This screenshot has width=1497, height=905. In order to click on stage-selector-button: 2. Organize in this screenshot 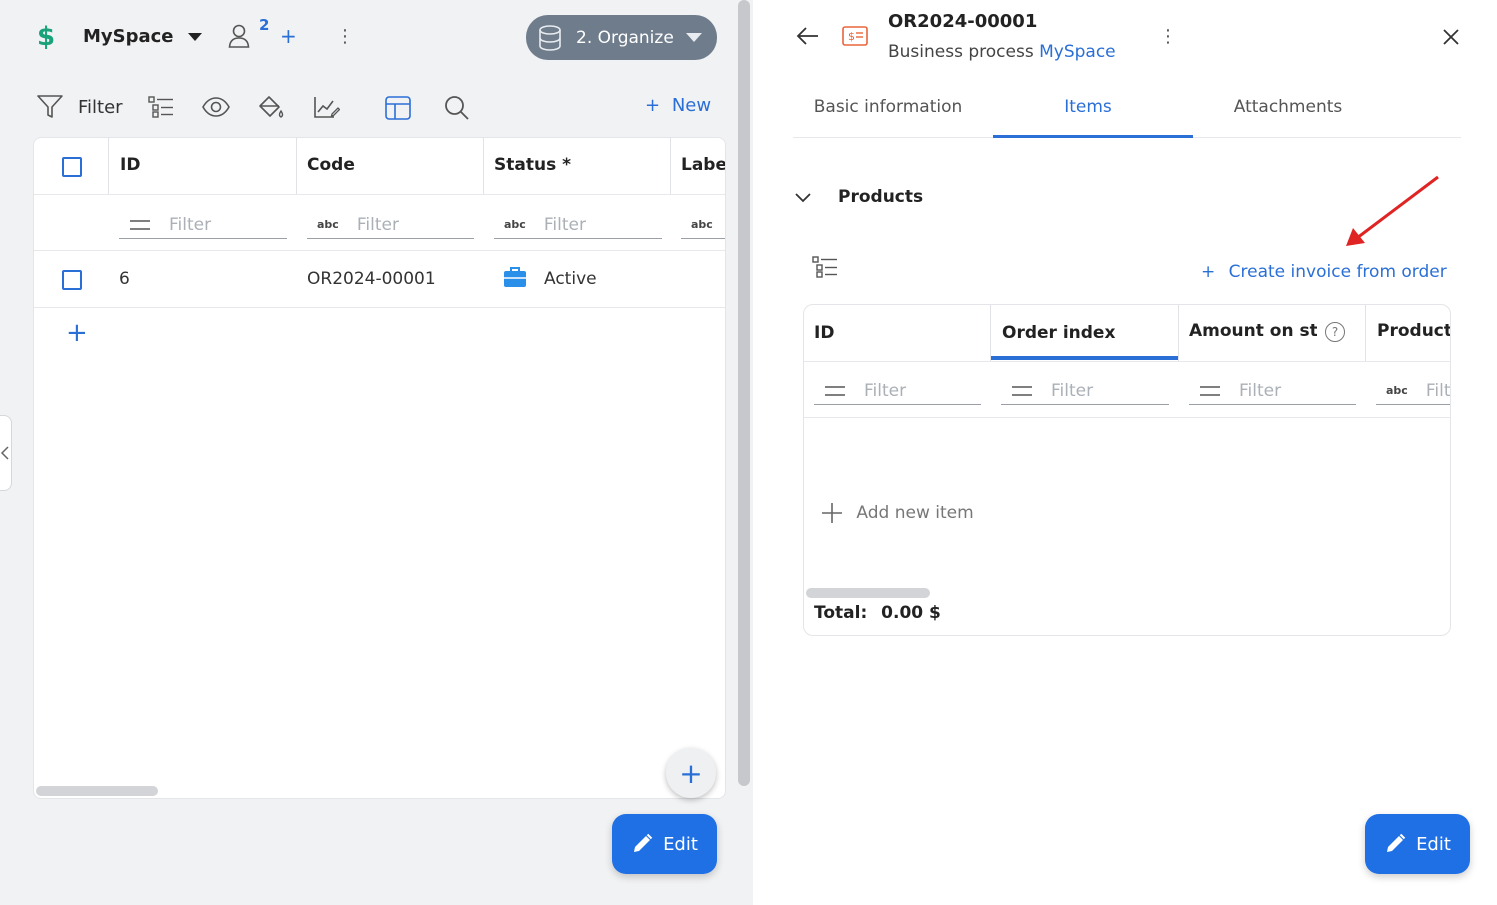, I will do `click(621, 37)`.